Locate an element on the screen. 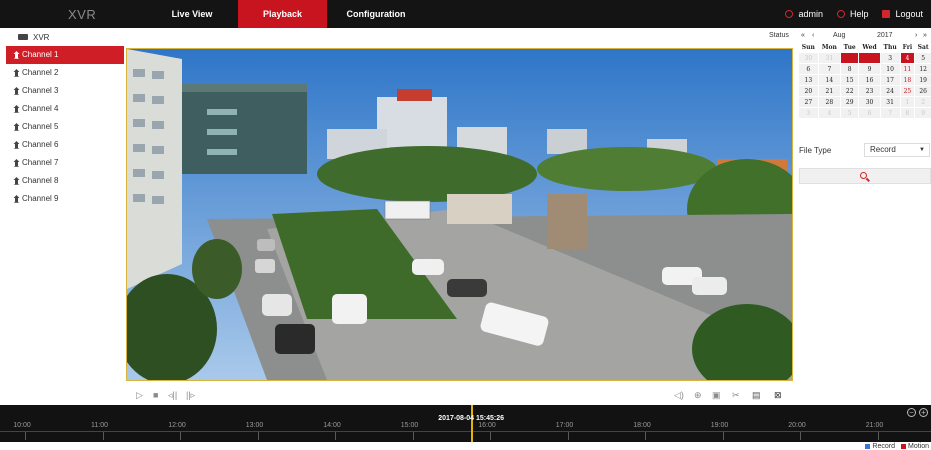 This screenshot has width=931, height=450. calendar-day: 29 is located at coordinates (850, 102).